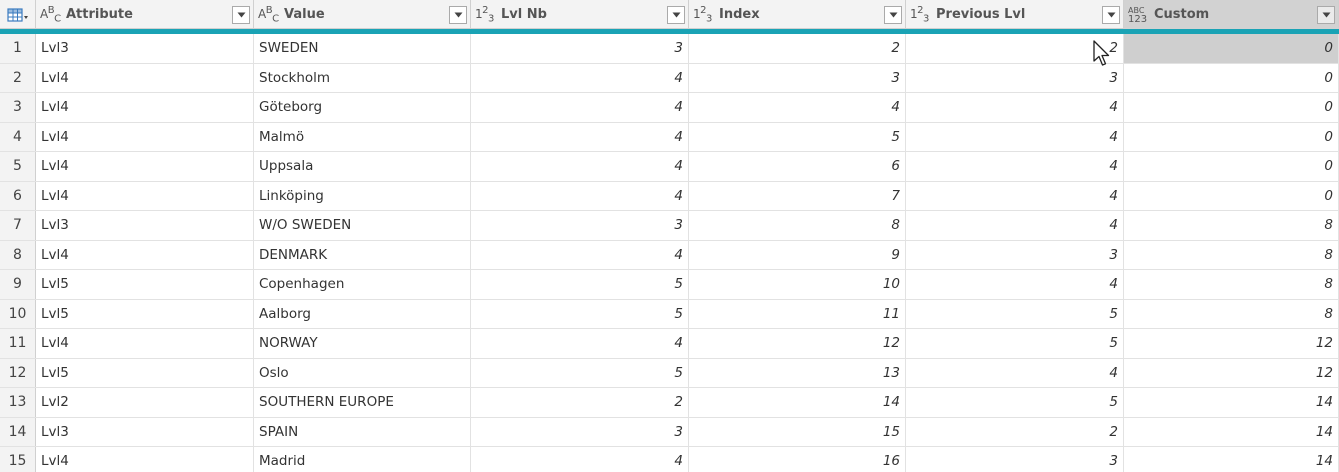 The width and height of the screenshot is (1339, 472). Describe the element at coordinates (18, 195) in the screenshot. I see `row-number: 6` at that location.